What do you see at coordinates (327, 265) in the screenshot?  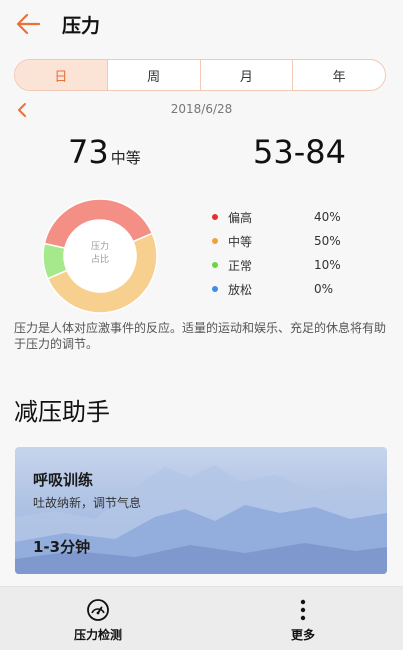 I see `legend-value: 10%` at bounding box center [327, 265].